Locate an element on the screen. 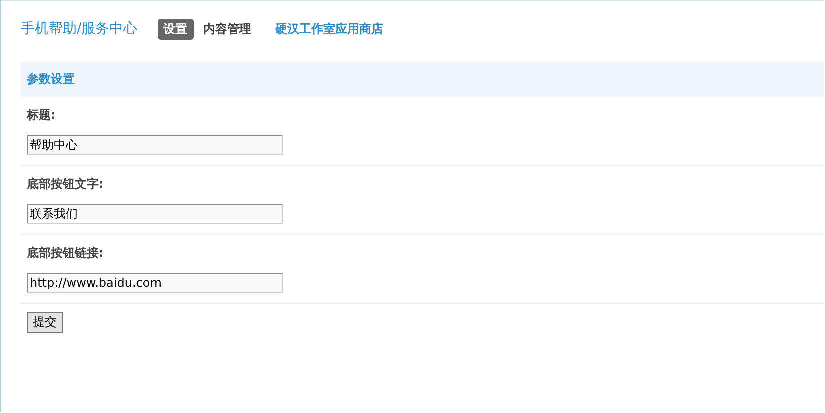 This screenshot has height=413, width=825. field-label: 标题: is located at coordinates (42, 115).